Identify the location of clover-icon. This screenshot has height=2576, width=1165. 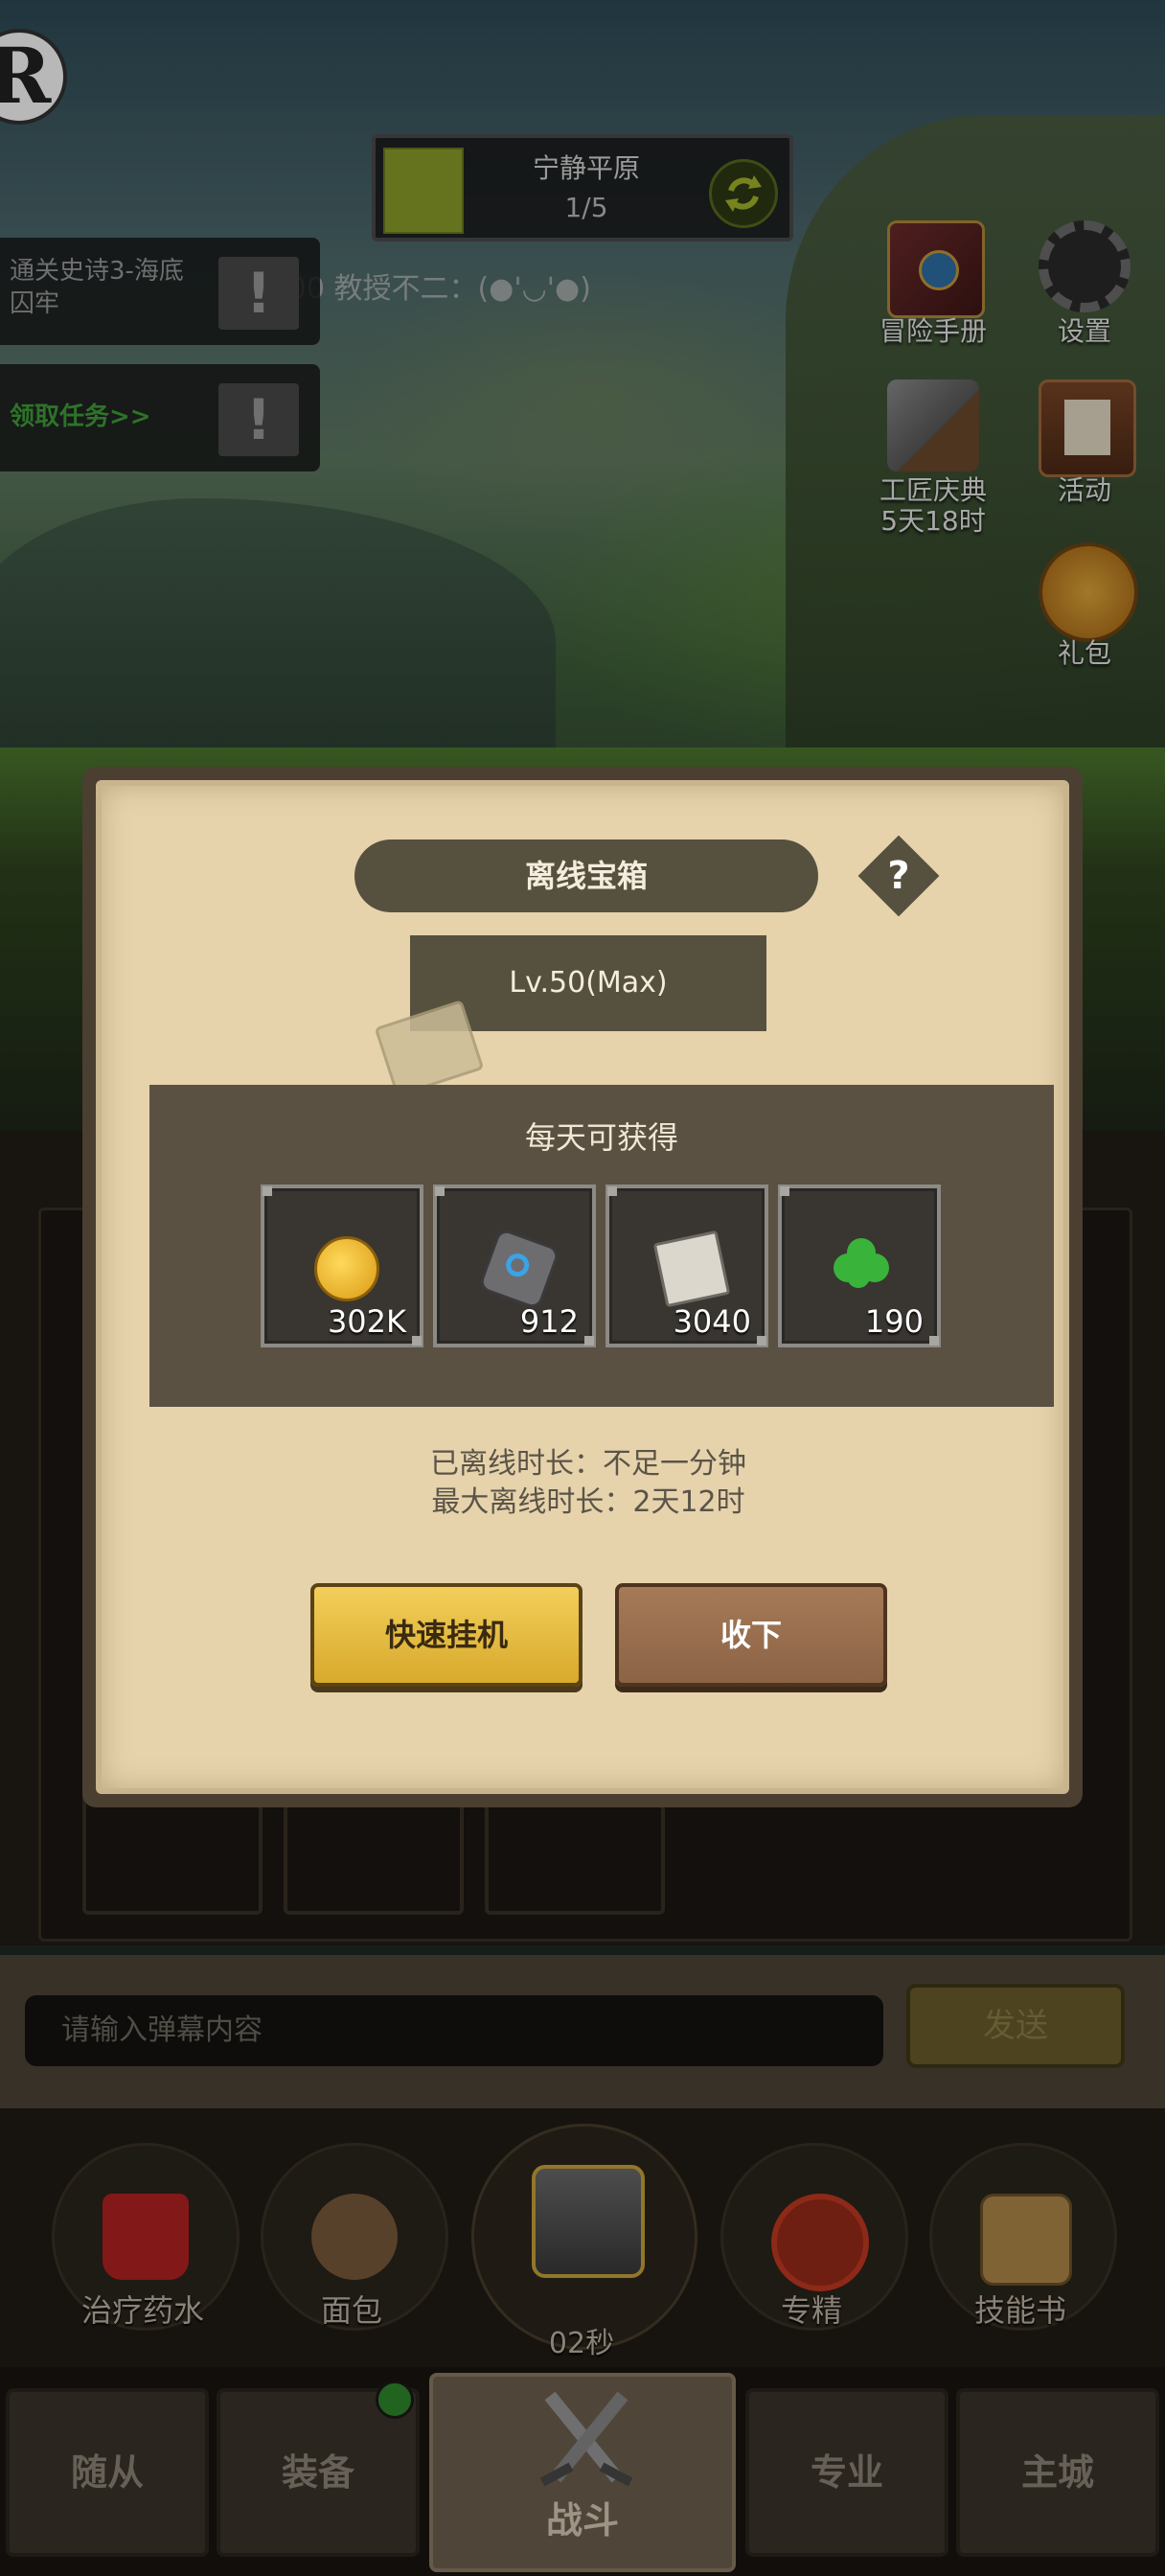
(862, 1266).